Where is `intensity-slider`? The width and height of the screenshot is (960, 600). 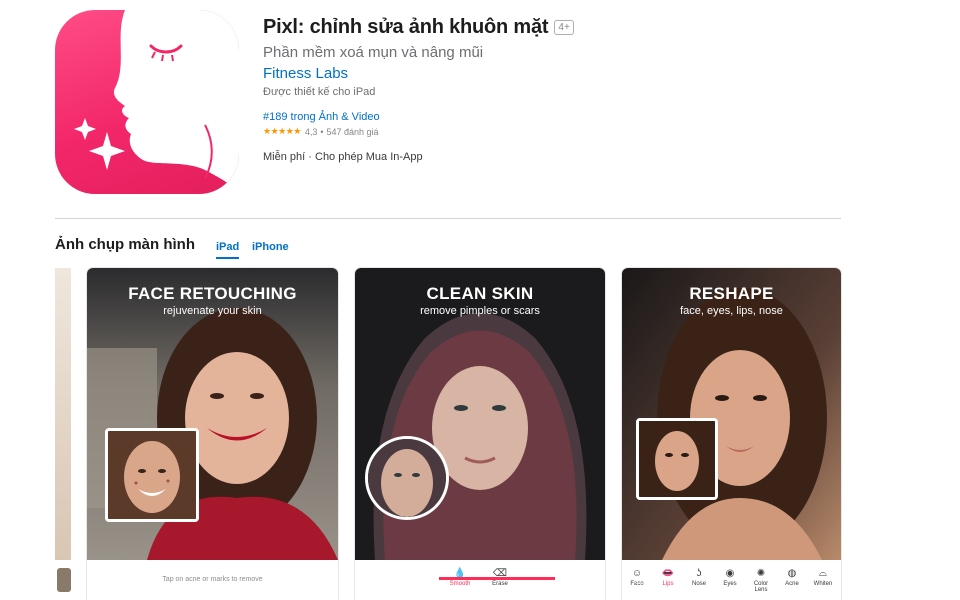 intensity-slider is located at coordinates (507, 578).